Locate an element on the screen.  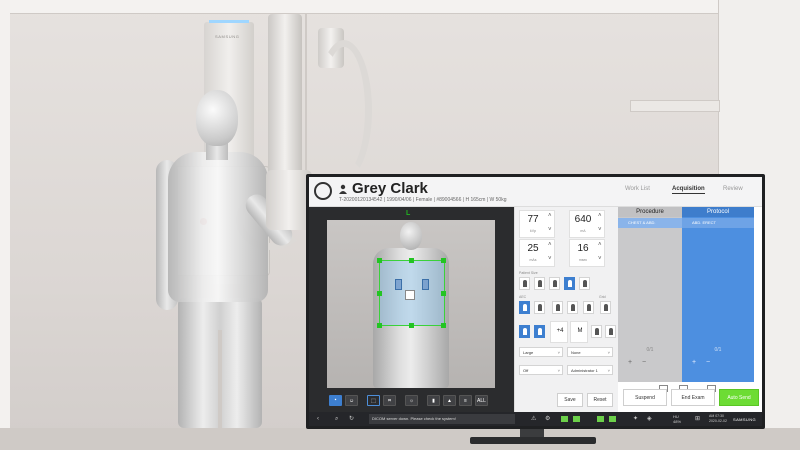
wall-frame-left is located at coordinates (5, 225).